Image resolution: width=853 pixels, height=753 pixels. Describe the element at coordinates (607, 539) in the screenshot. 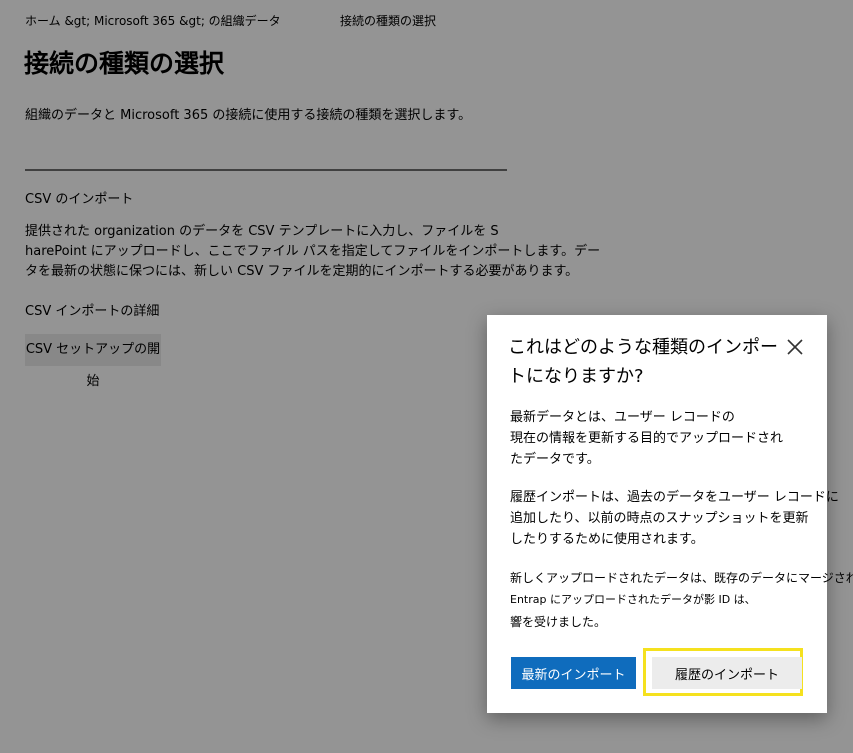

I see `dialog-text-line: したりするために使用されます。` at that location.